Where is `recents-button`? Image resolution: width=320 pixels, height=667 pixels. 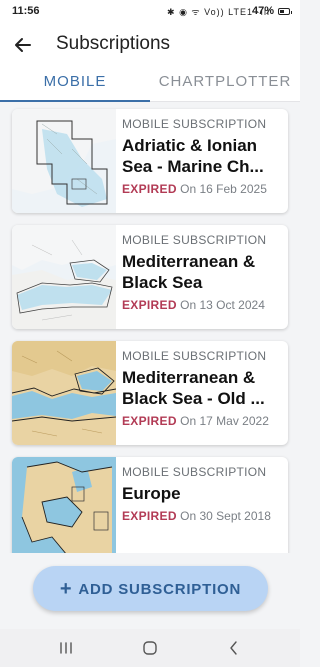
recents-button is located at coordinates (66, 648).